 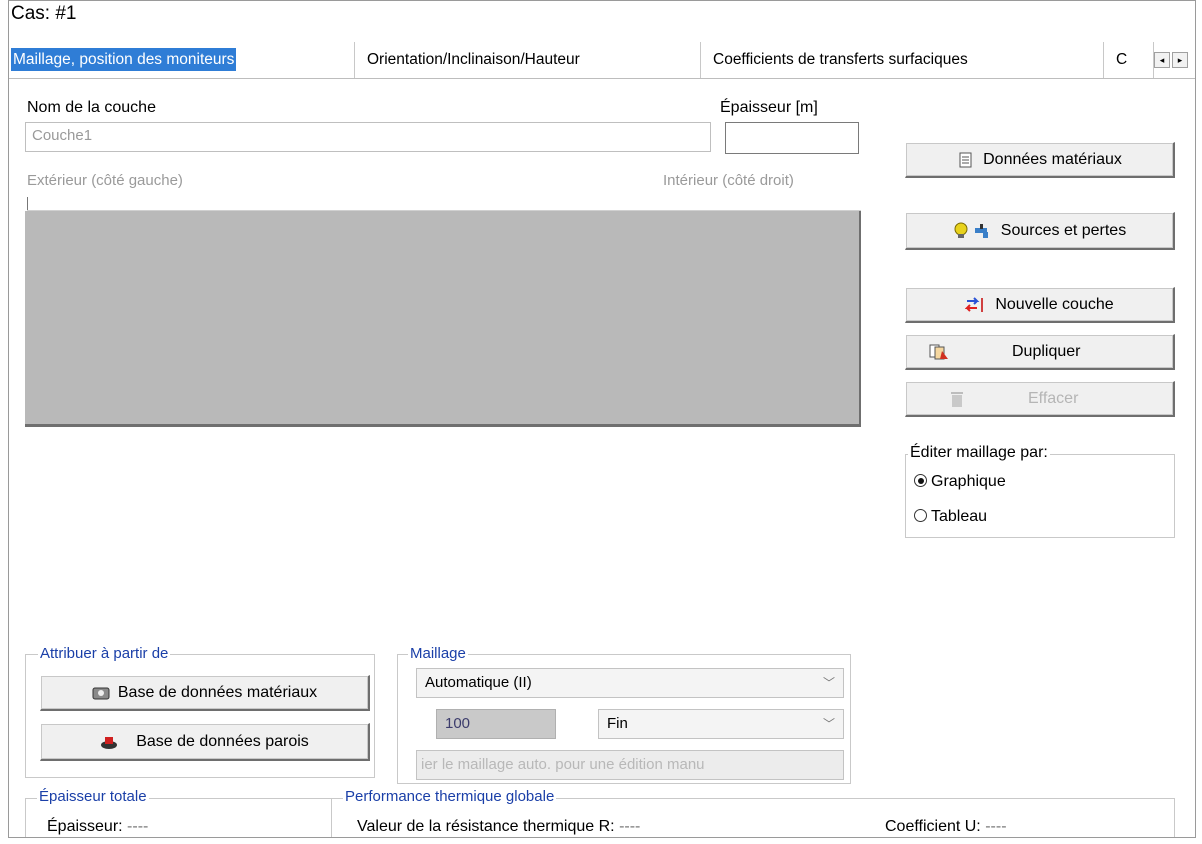 What do you see at coordinates (920, 480) in the screenshot?
I see `radio-icon-selected` at bounding box center [920, 480].